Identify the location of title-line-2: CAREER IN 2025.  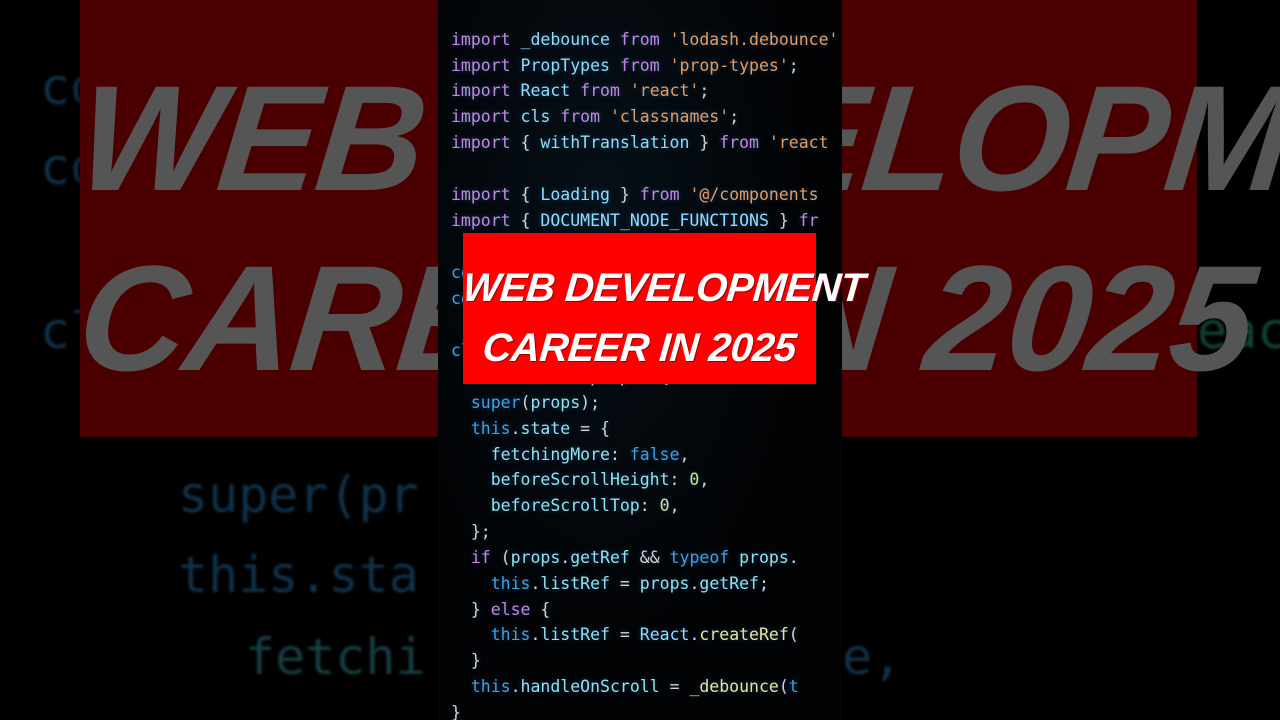
(639, 348).